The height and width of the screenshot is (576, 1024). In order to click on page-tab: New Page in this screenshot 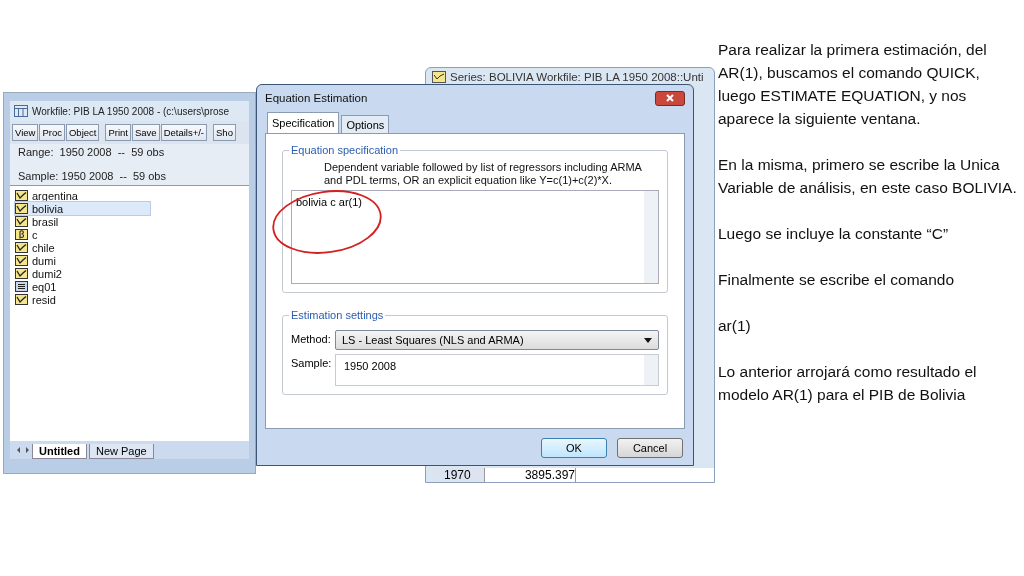, I will do `click(121, 451)`.